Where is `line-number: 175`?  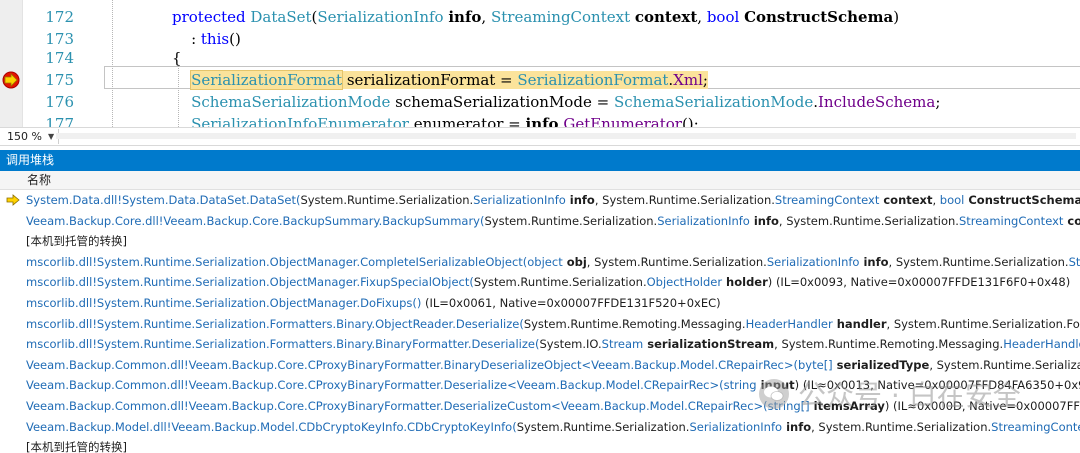 line-number: 175 is located at coordinates (59, 80).